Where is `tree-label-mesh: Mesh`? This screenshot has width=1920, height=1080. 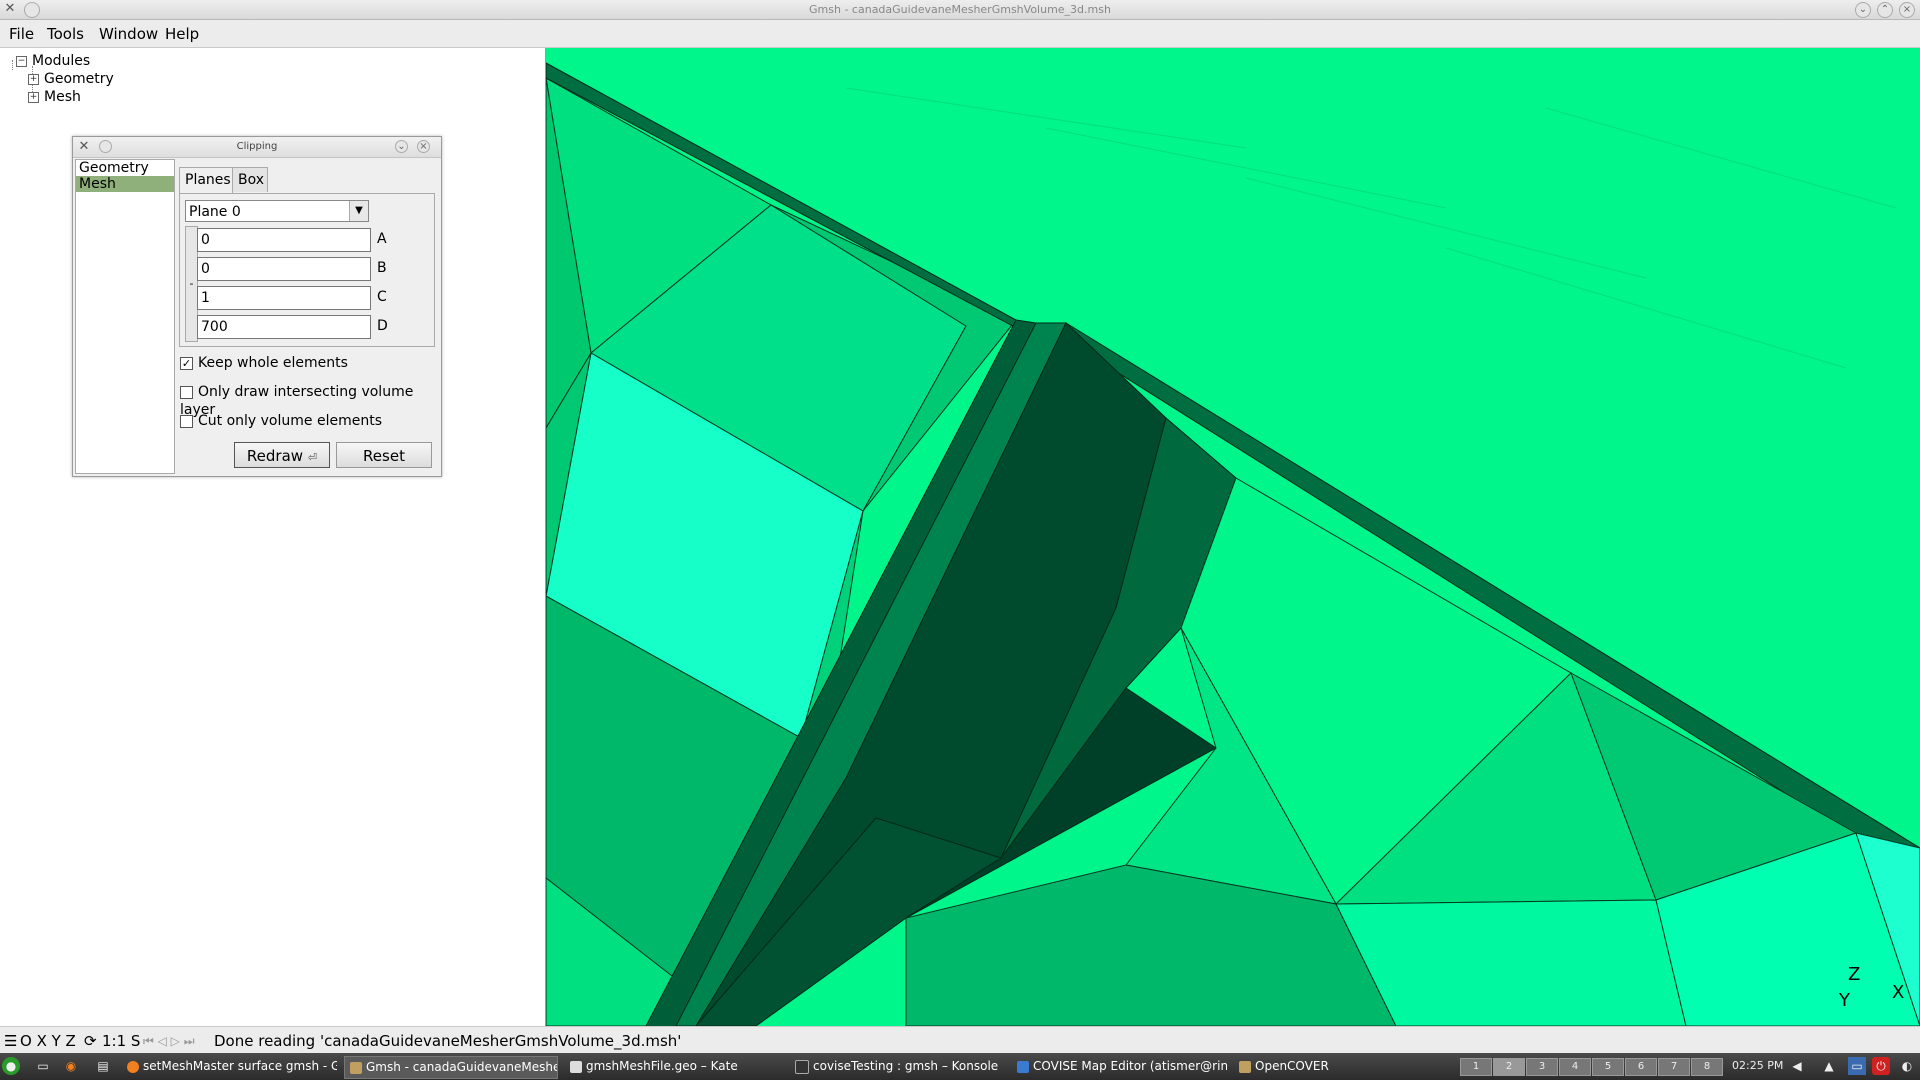 tree-label-mesh: Mesh is located at coordinates (62, 97).